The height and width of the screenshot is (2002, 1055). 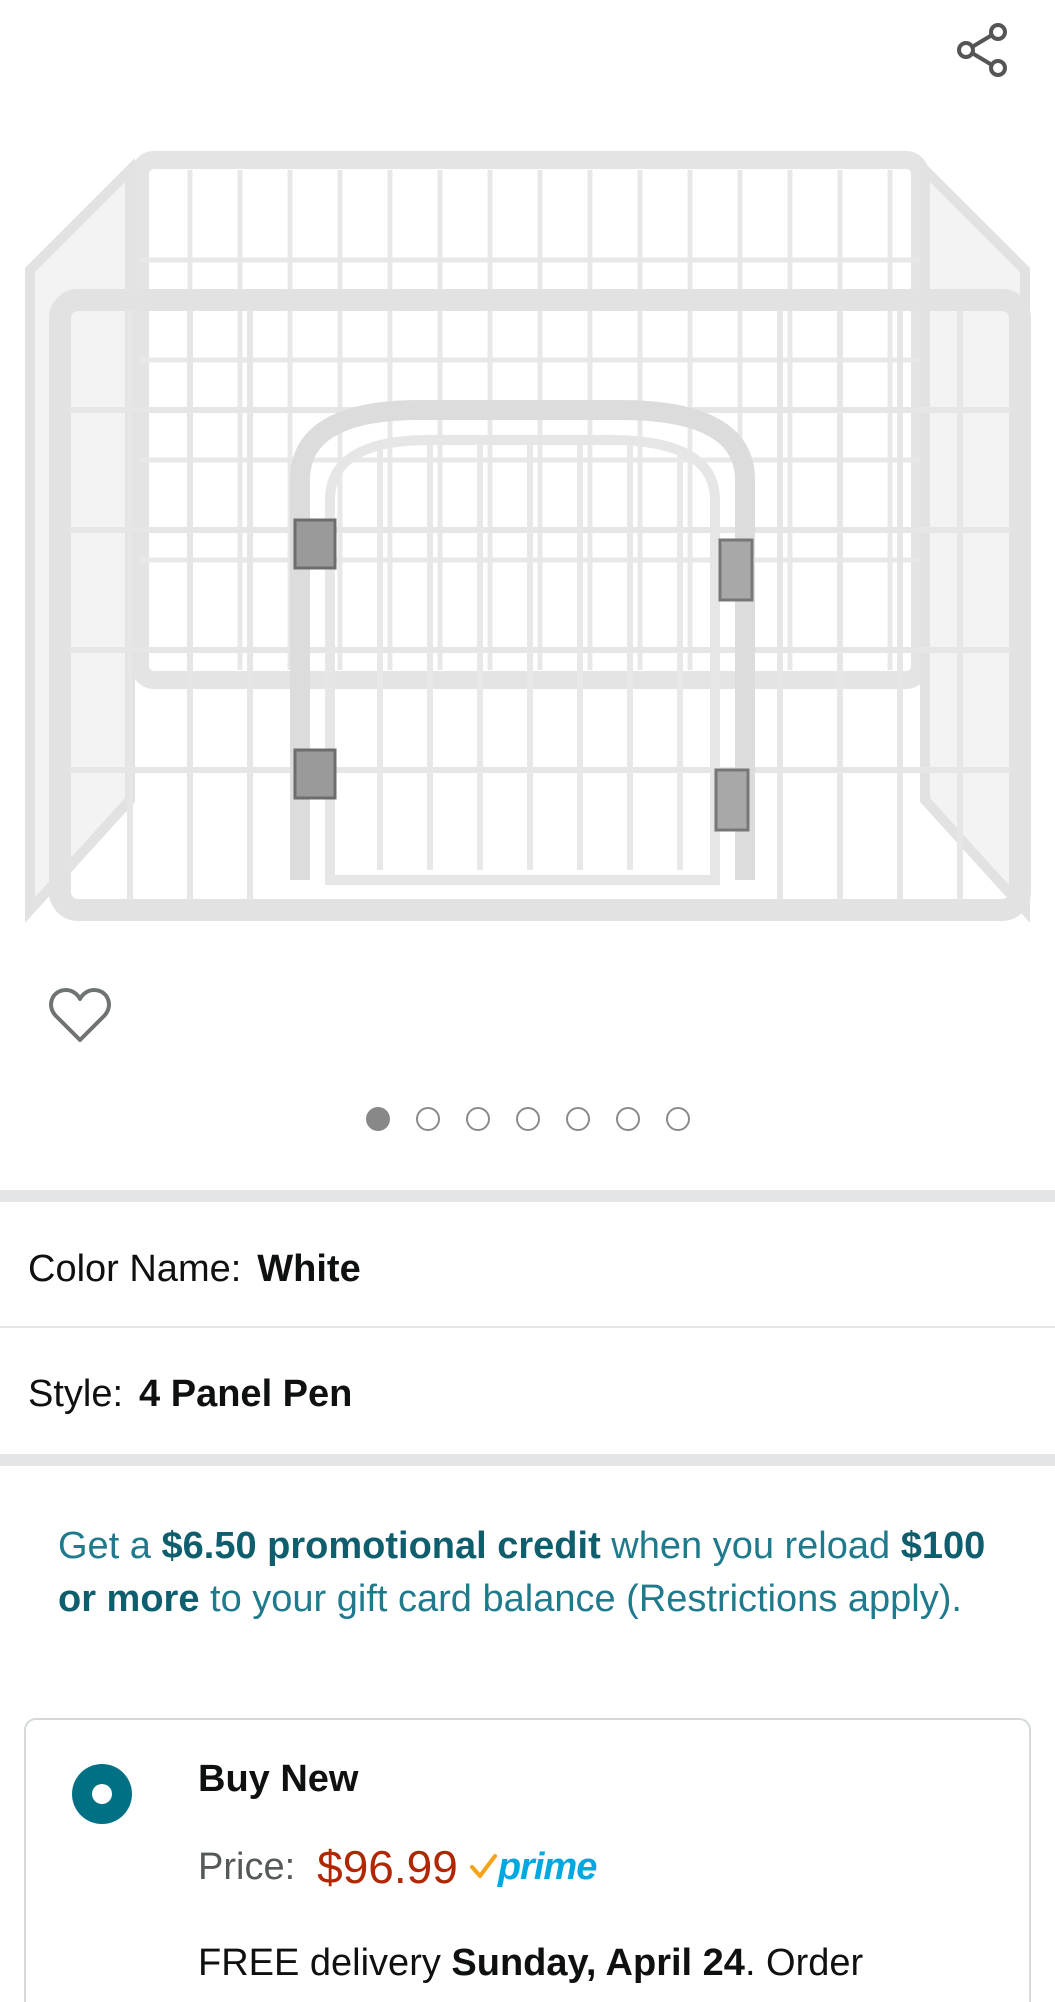 What do you see at coordinates (246, 1393) in the screenshot?
I see `style-value: 4 Panel Pen` at bounding box center [246, 1393].